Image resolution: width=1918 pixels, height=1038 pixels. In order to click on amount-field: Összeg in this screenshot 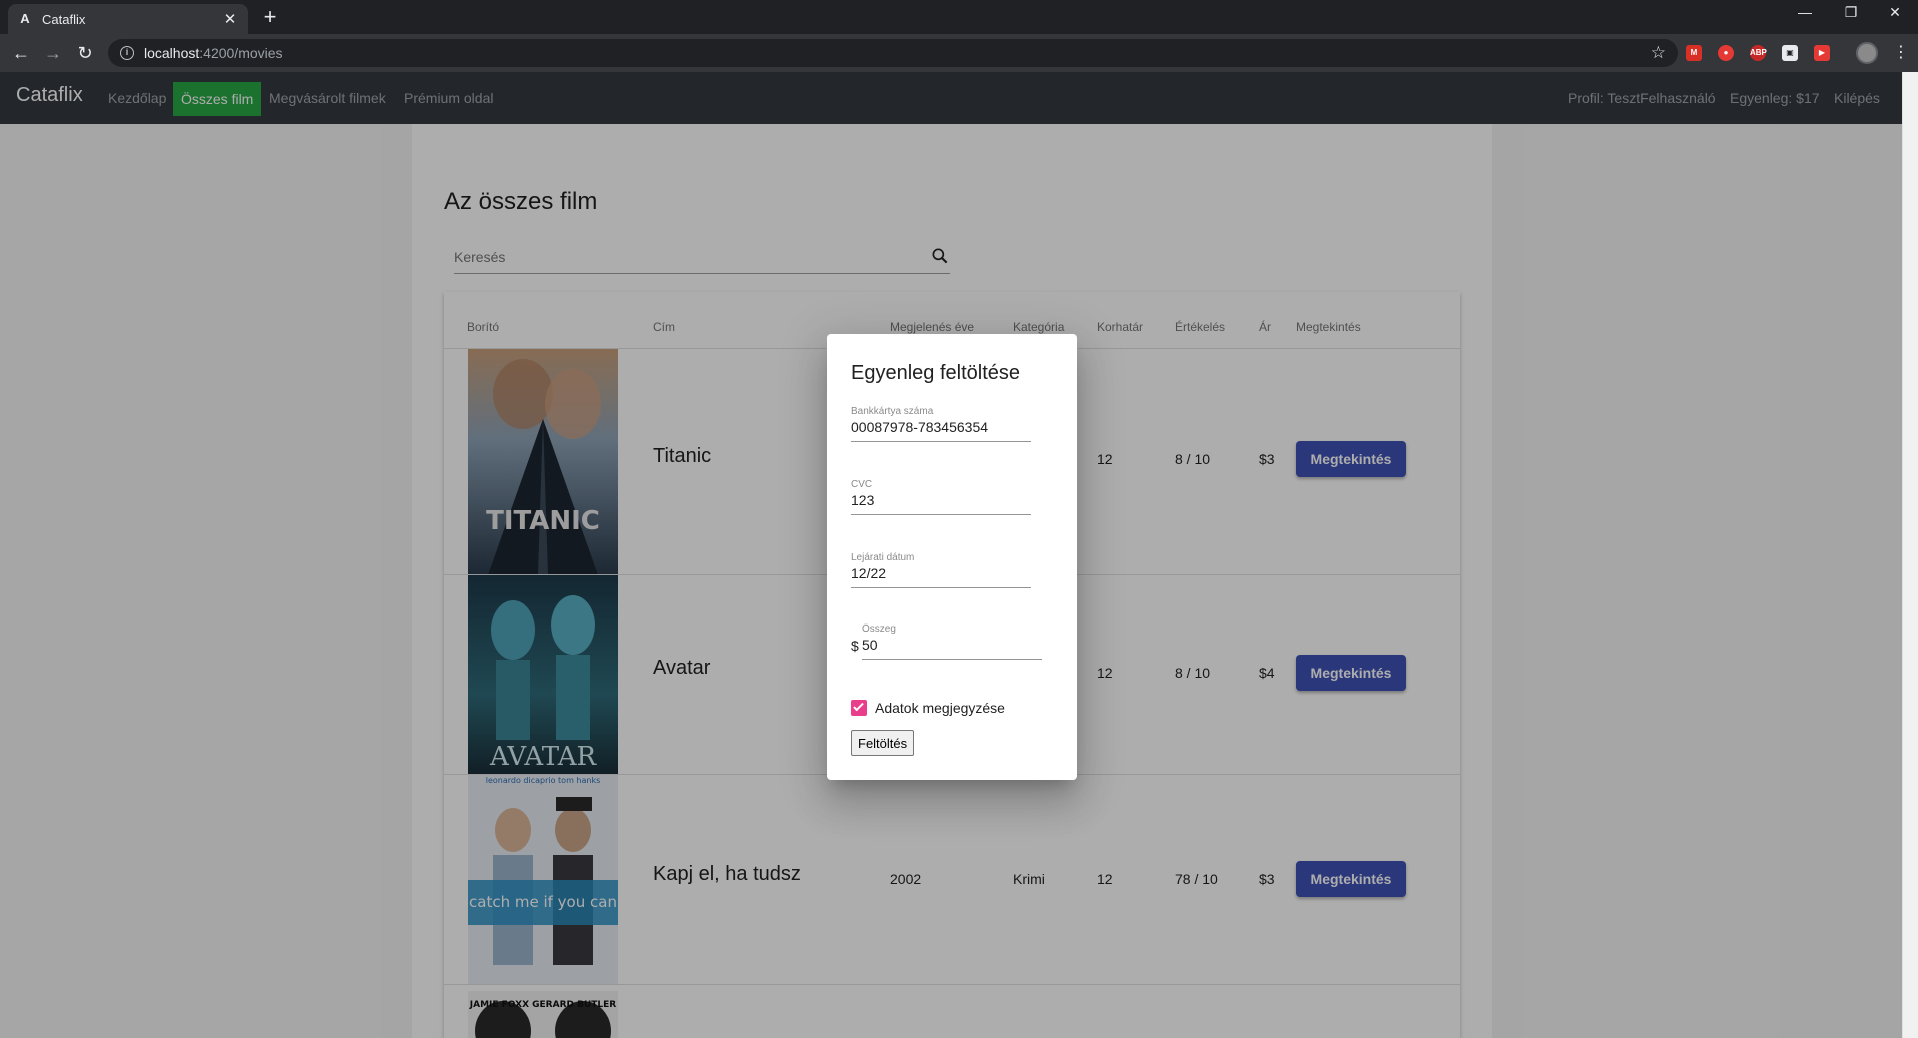, I will do `click(952, 642)`.